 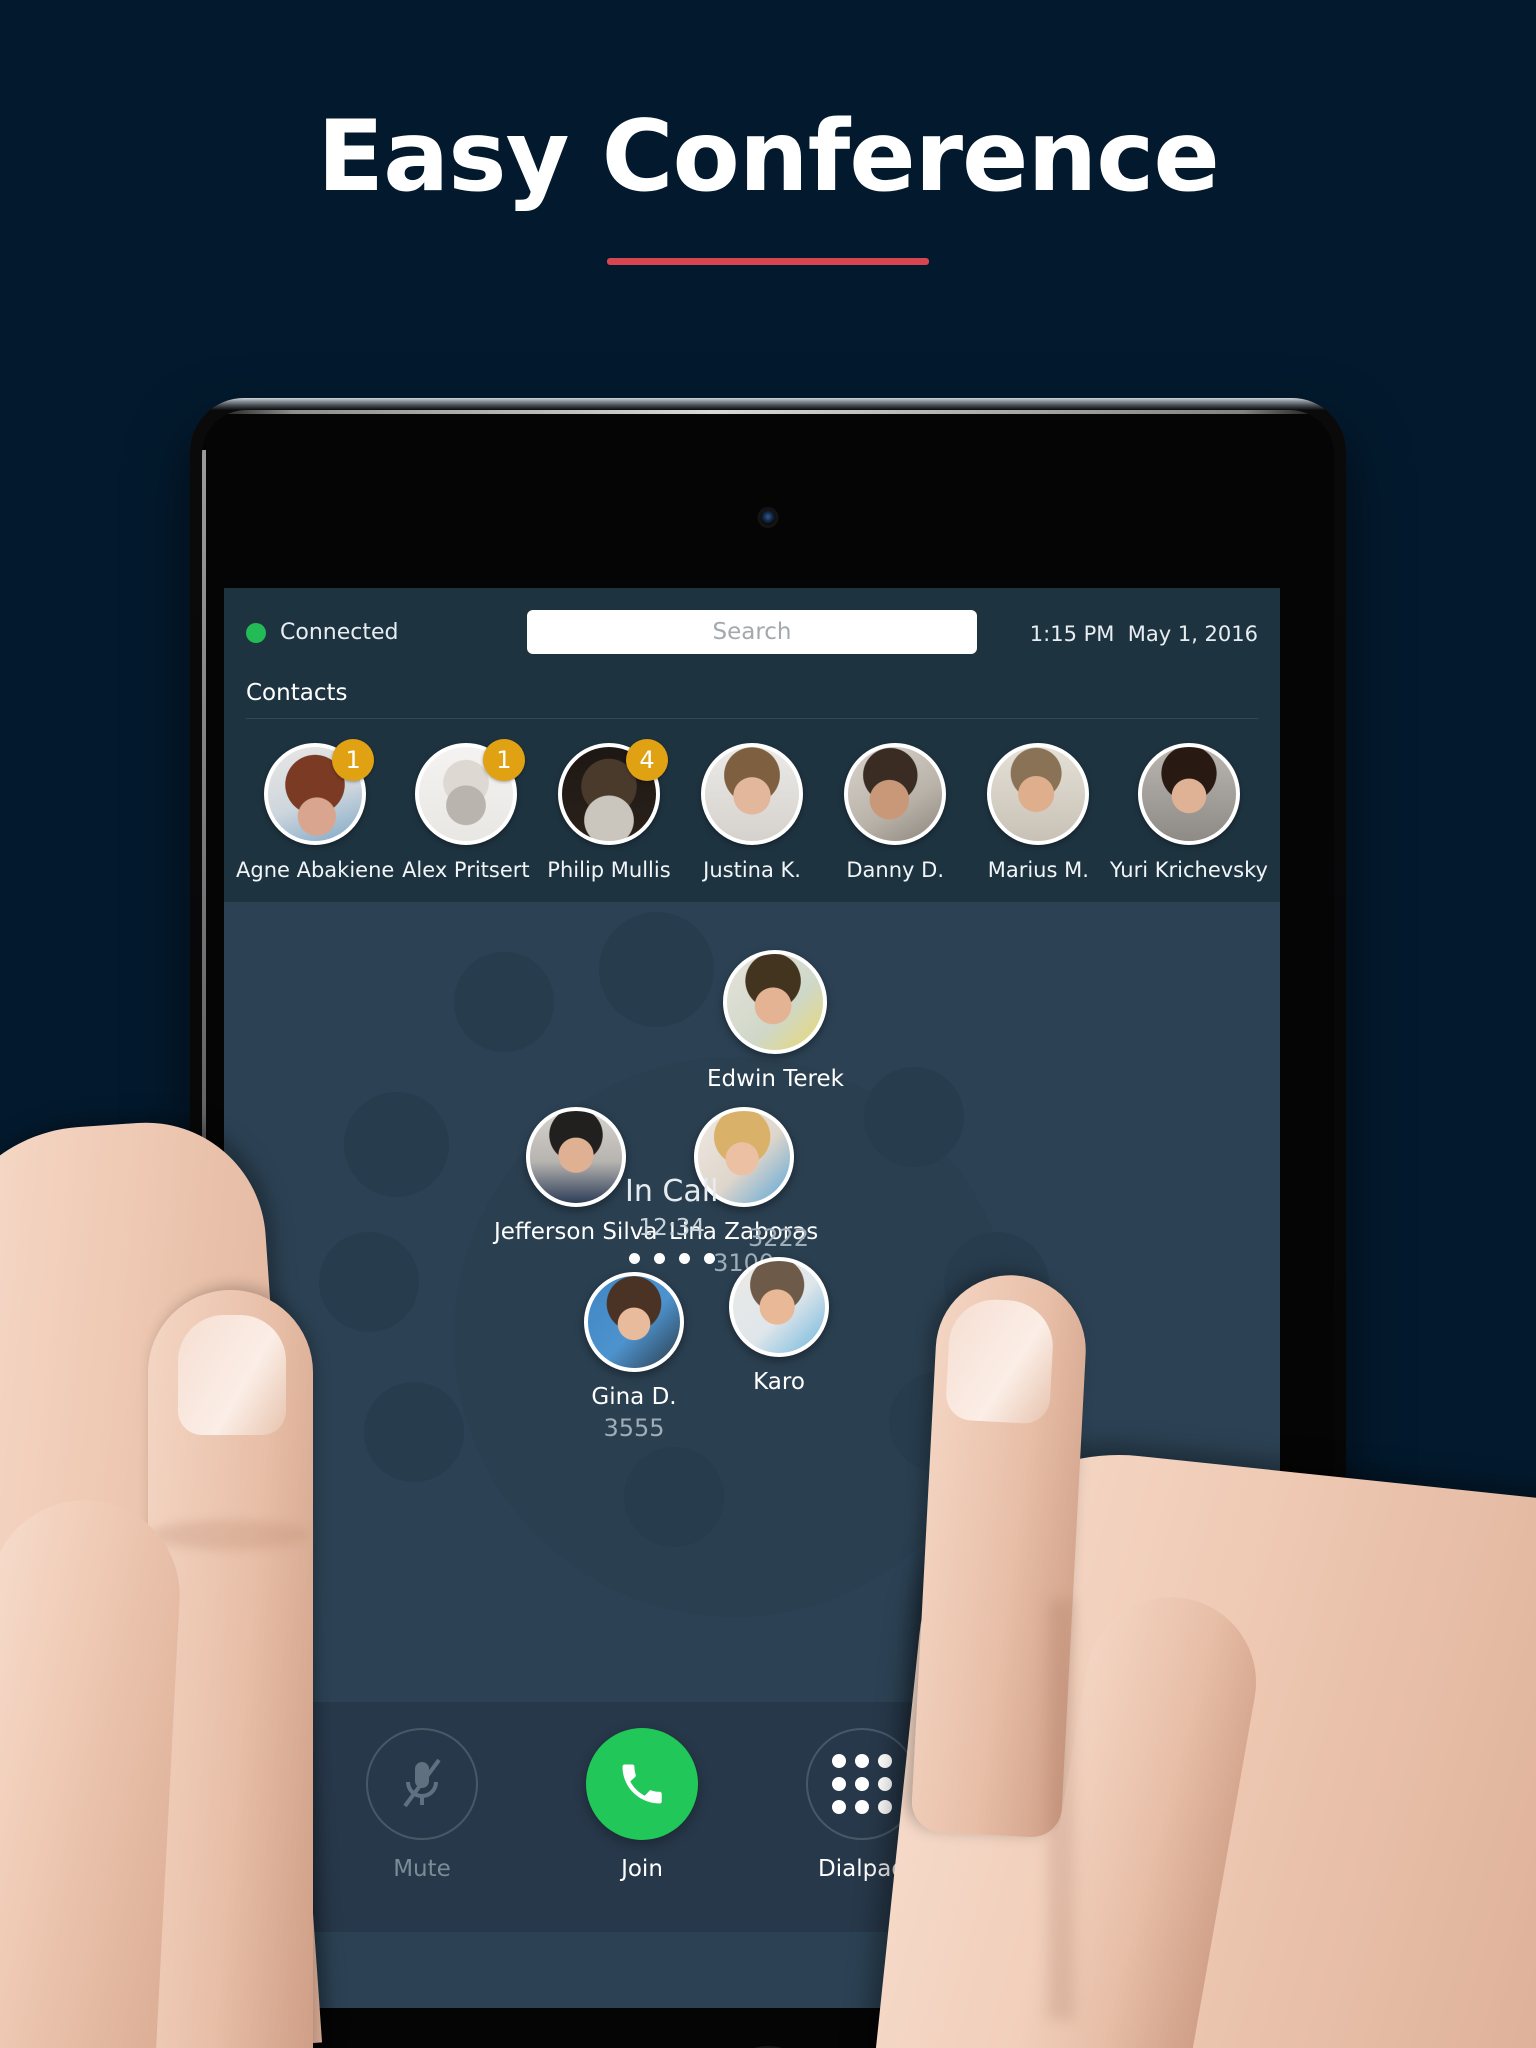 I want to click on unread-badge: 4, so click(x=646, y=760).